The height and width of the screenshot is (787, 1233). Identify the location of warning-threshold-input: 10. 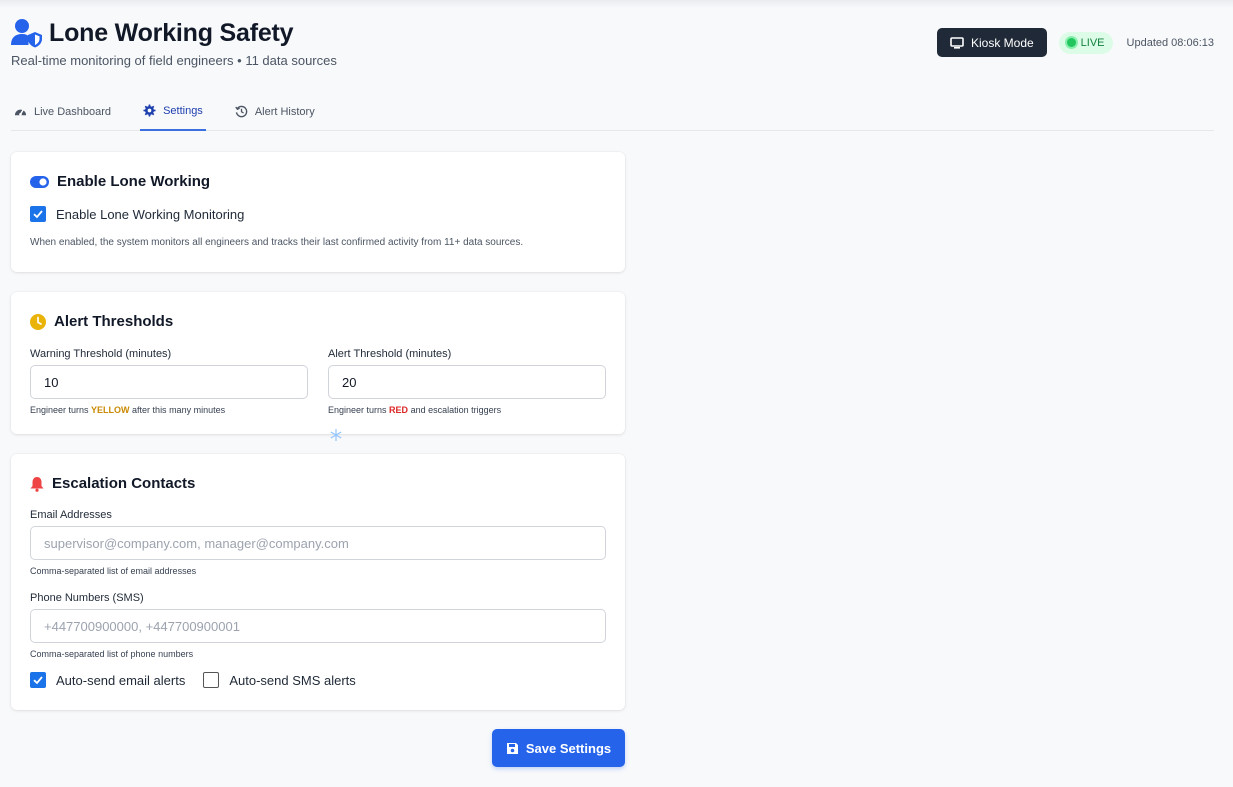
(169, 382).